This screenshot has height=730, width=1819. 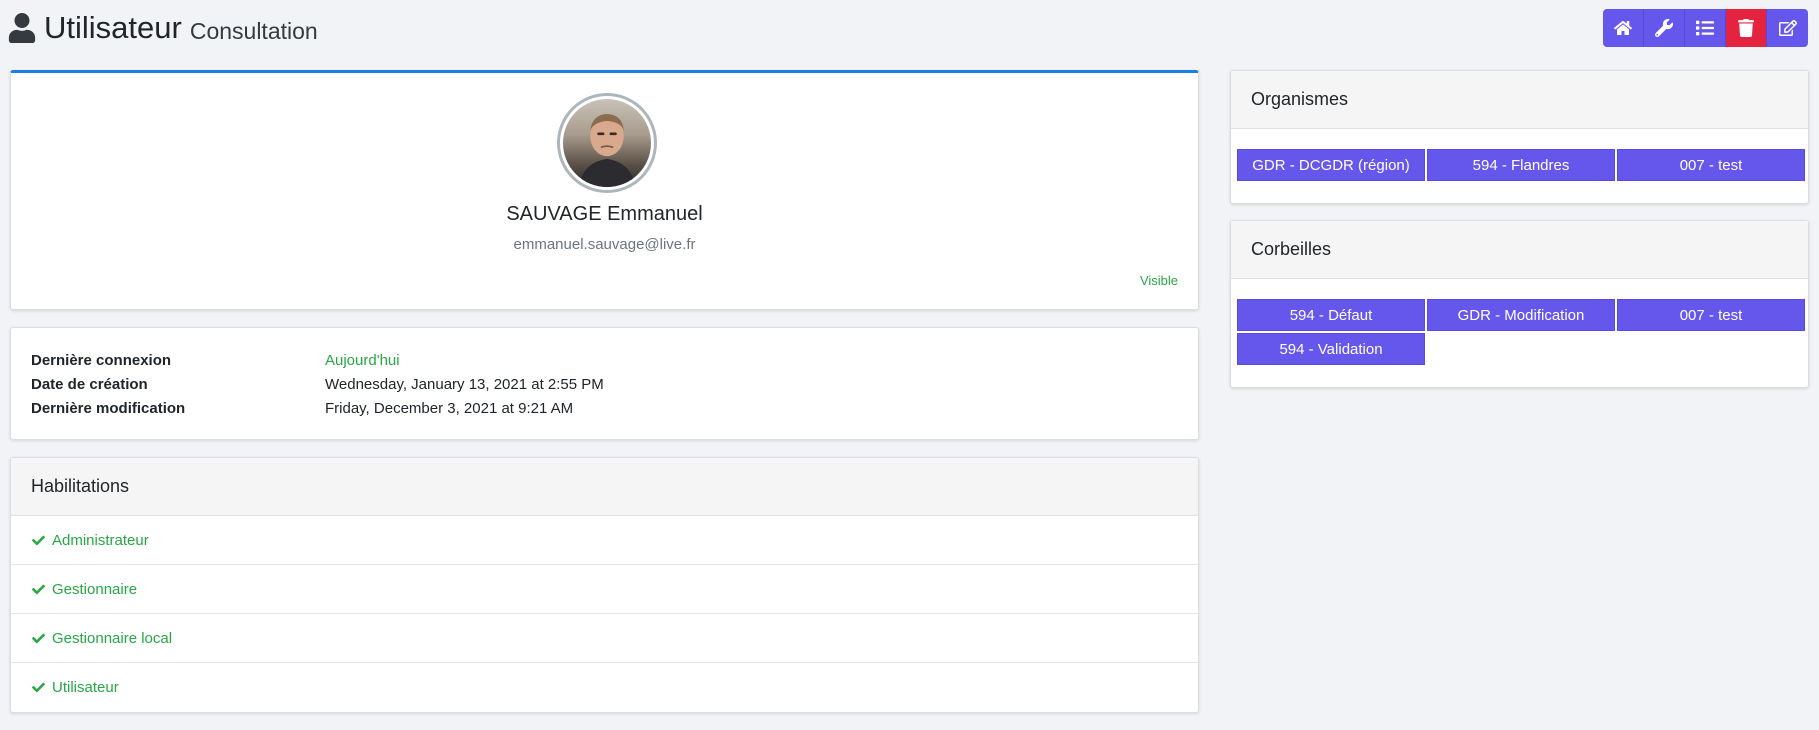 What do you see at coordinates (101, 360) in the screenshot?
I see `info-label: Dernière connexion` at bounding box center [101, 360].